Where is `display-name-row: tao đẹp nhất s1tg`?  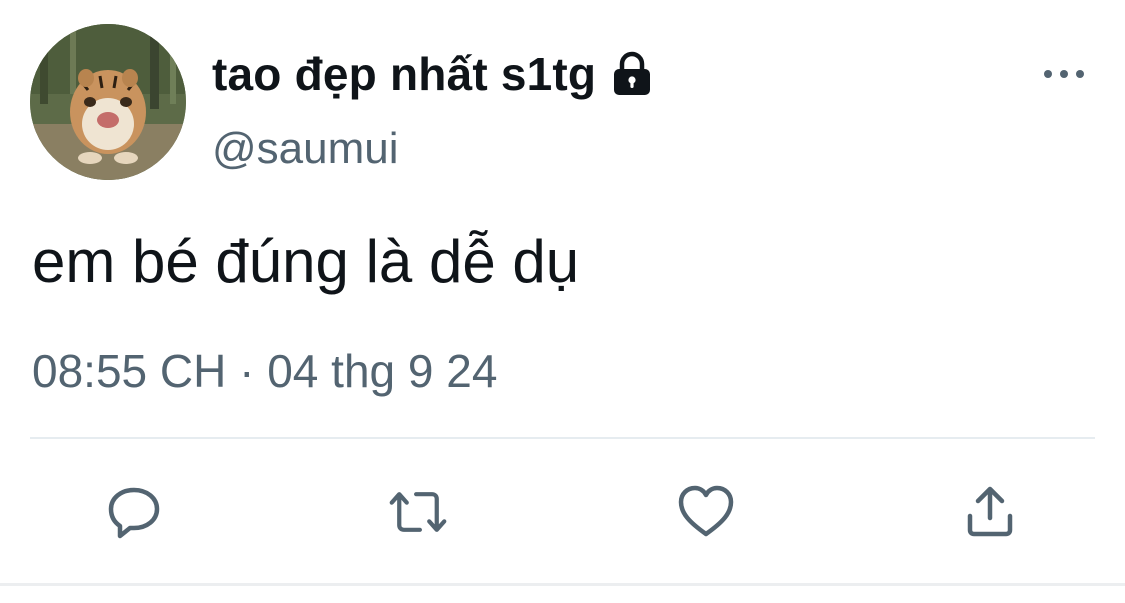 display-name-row: tao đẹp nhất s1tg is located at coordinates (434, 74).